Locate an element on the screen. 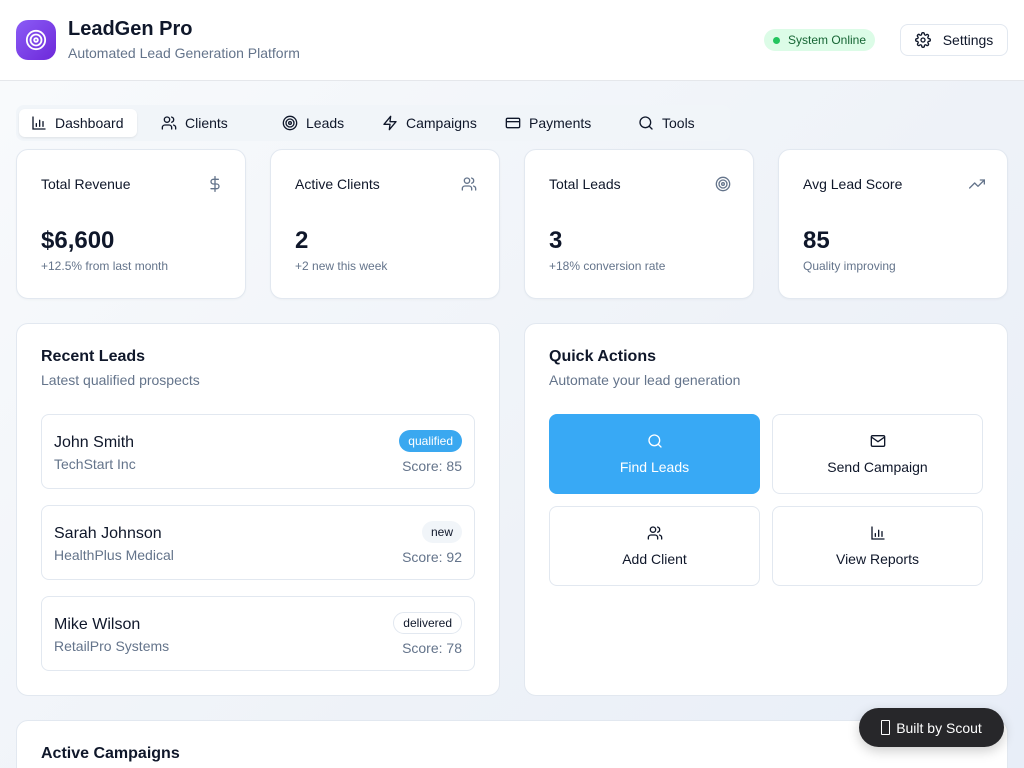 This screenshot has width=1024, height=768. button-label: Add Client is located at coordinates (654, 559).